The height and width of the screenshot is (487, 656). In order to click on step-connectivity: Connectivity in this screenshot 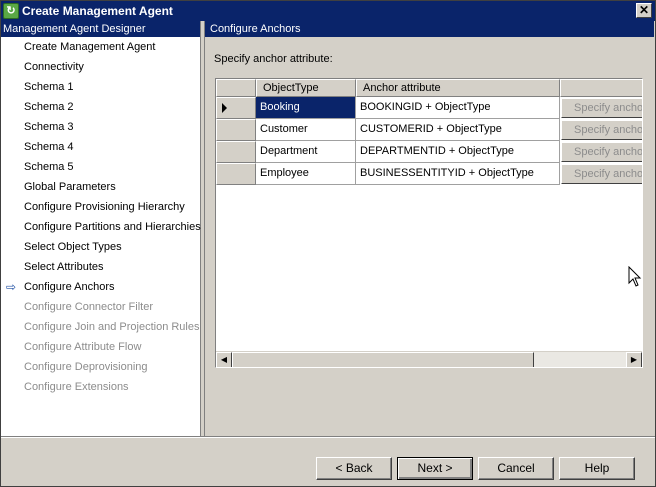, I will do `click(54, 67)`.